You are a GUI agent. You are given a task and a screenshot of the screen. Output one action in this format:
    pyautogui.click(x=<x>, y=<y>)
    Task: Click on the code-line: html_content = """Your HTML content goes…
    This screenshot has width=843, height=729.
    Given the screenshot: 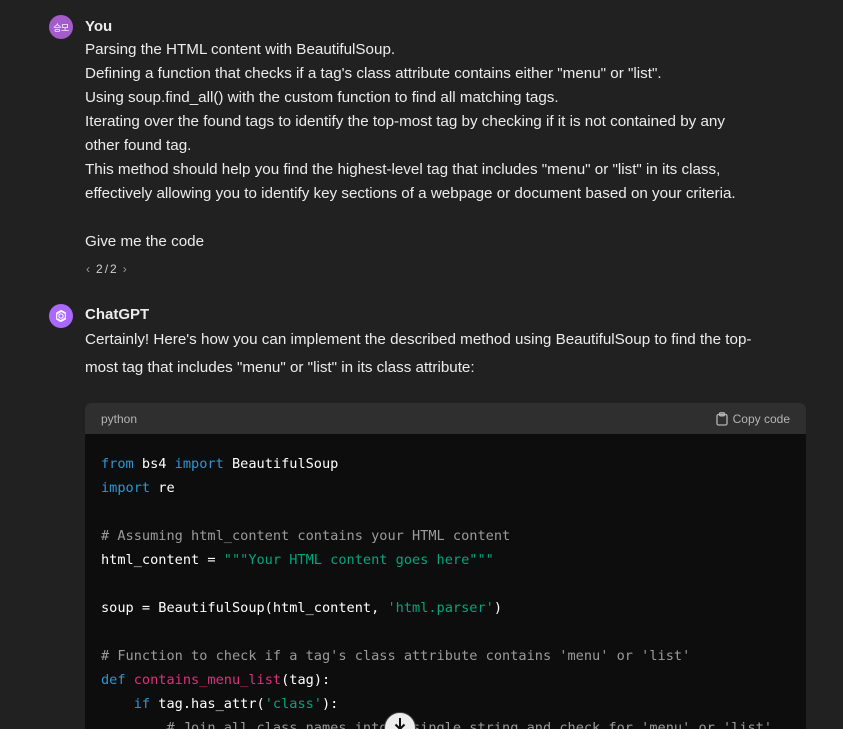 What is the action you would take?
    pyautogui.click(x=453, y=560)
    